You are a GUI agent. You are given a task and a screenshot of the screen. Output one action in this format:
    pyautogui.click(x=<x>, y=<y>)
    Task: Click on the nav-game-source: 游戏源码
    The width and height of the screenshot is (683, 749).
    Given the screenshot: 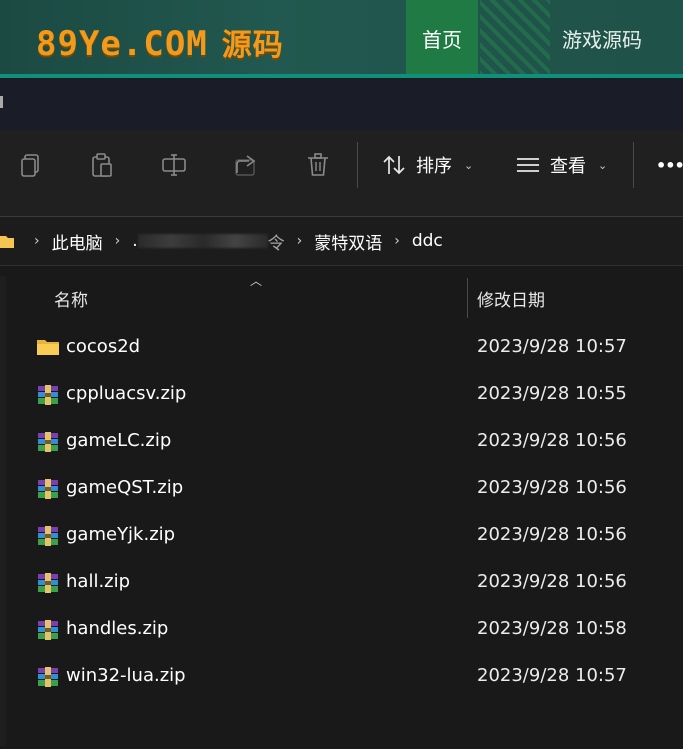 What is the action you would take?
    pyautogui.click(x=602, y=38)
    